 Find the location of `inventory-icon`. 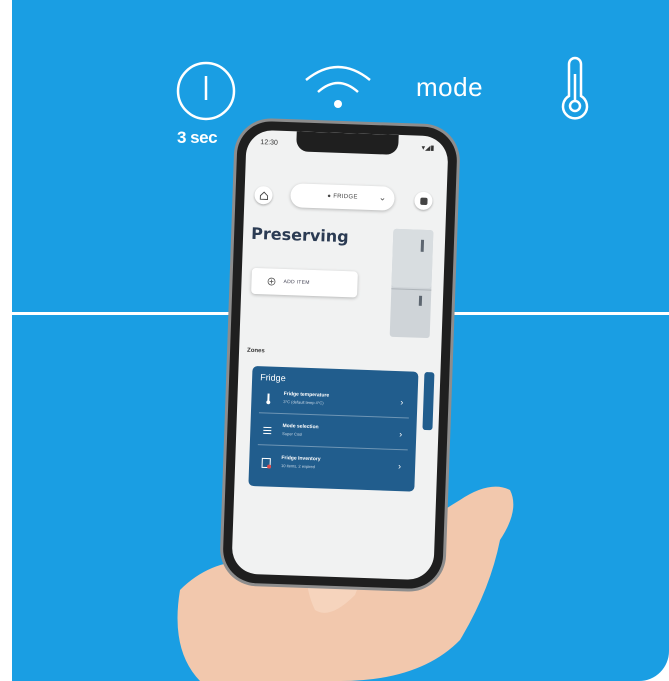

inventory-icon is located at coordinates (266, 463).